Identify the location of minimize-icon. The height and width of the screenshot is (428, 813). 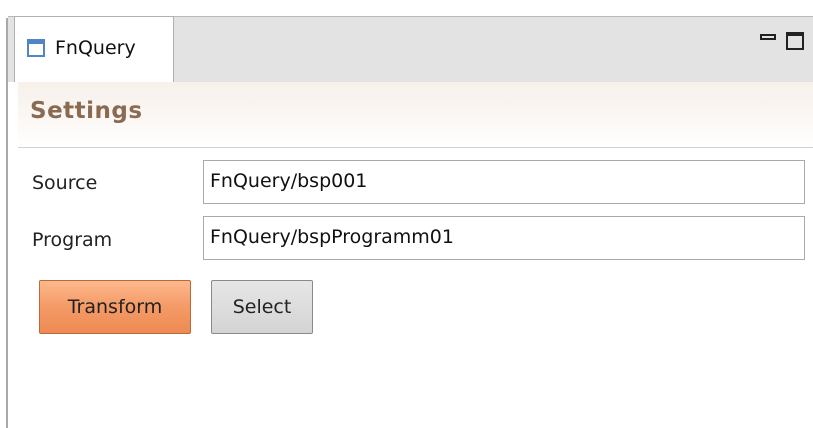
(768, 37).